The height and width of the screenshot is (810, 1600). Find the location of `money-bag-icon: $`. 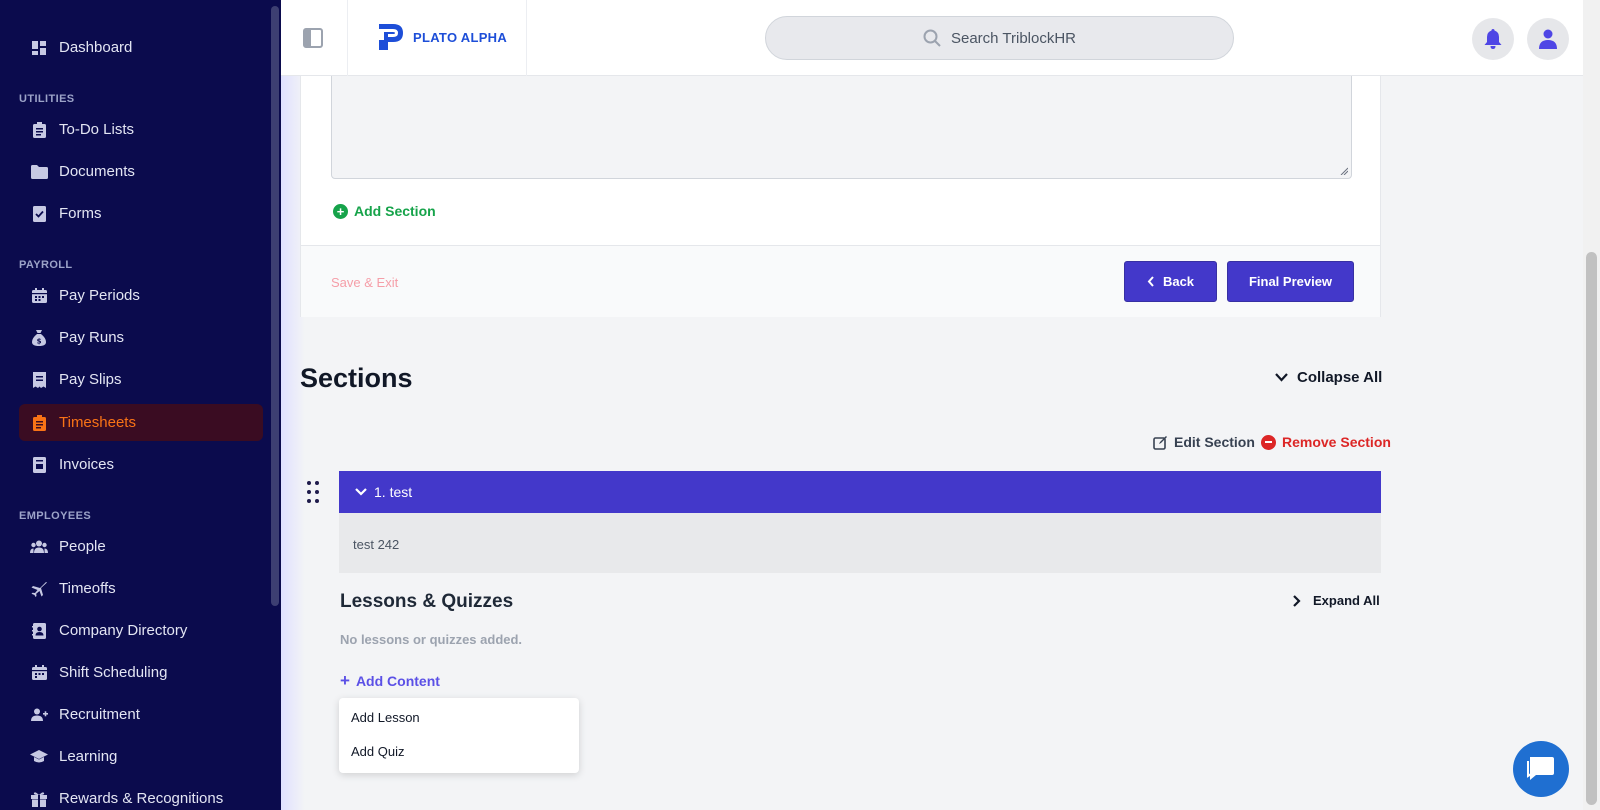

money-bag-icon: $ is located at coordinates (39, 338).